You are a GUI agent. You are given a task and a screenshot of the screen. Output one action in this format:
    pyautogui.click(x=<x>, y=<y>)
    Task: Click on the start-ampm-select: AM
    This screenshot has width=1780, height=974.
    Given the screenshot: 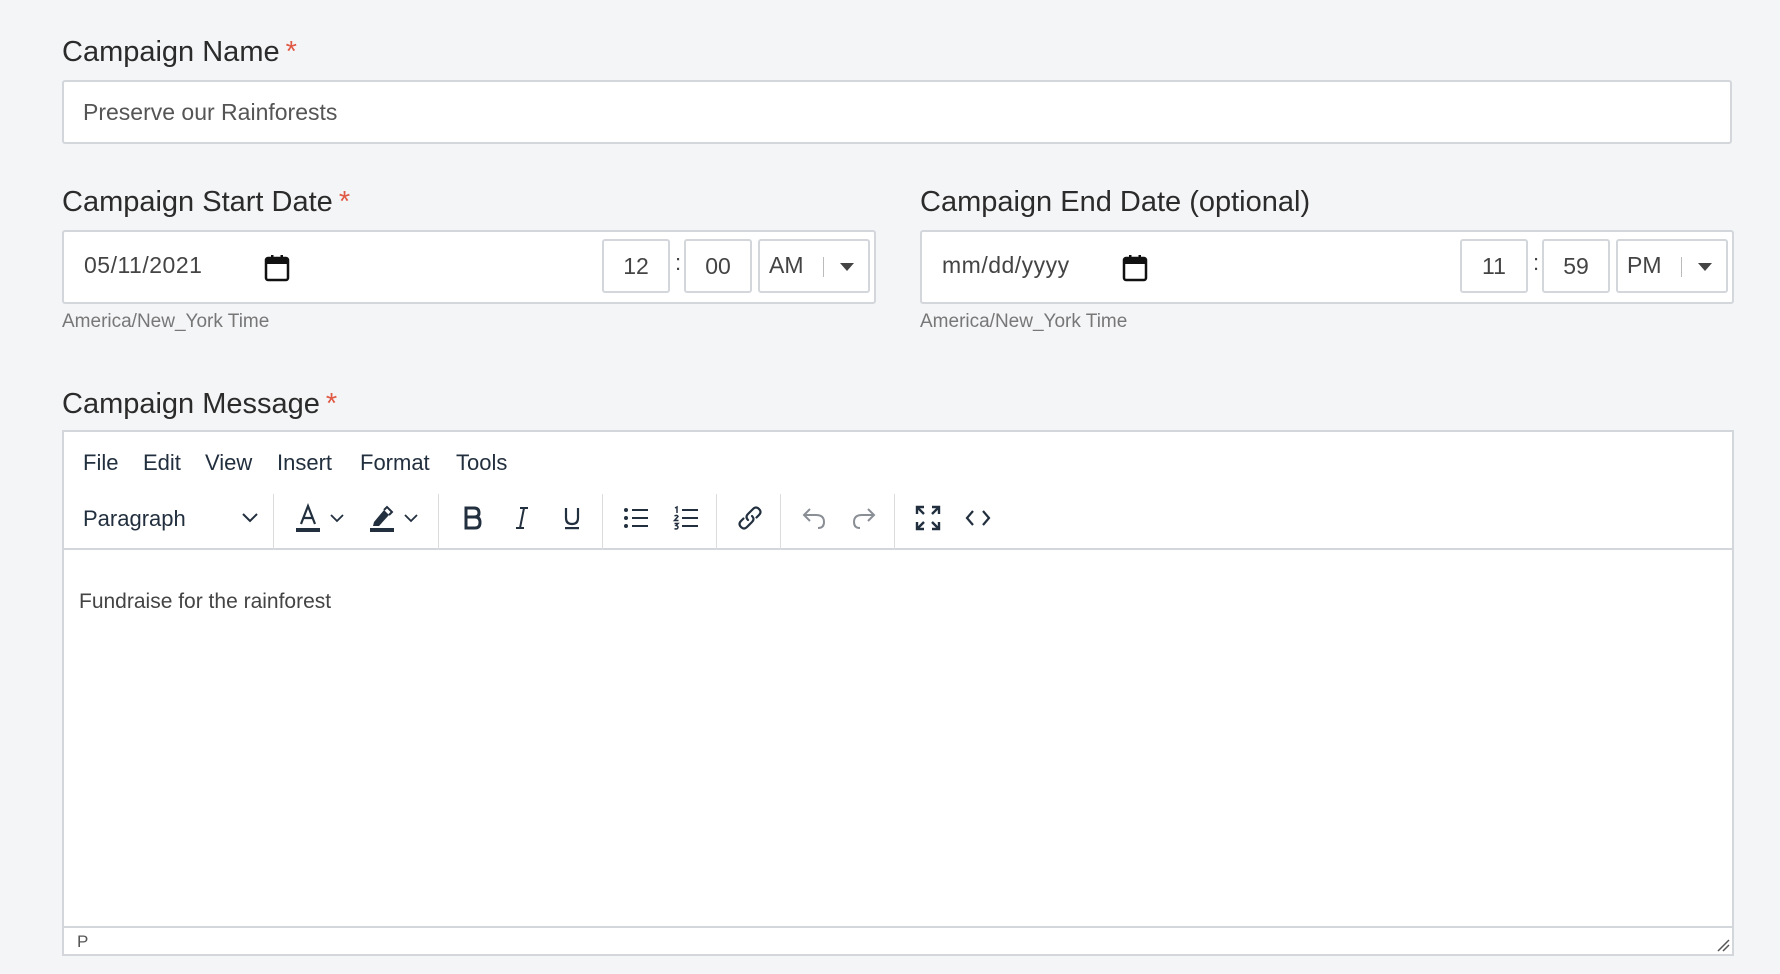 What is the action you would take?
    pyautogui.click(x=814, y=266)
    